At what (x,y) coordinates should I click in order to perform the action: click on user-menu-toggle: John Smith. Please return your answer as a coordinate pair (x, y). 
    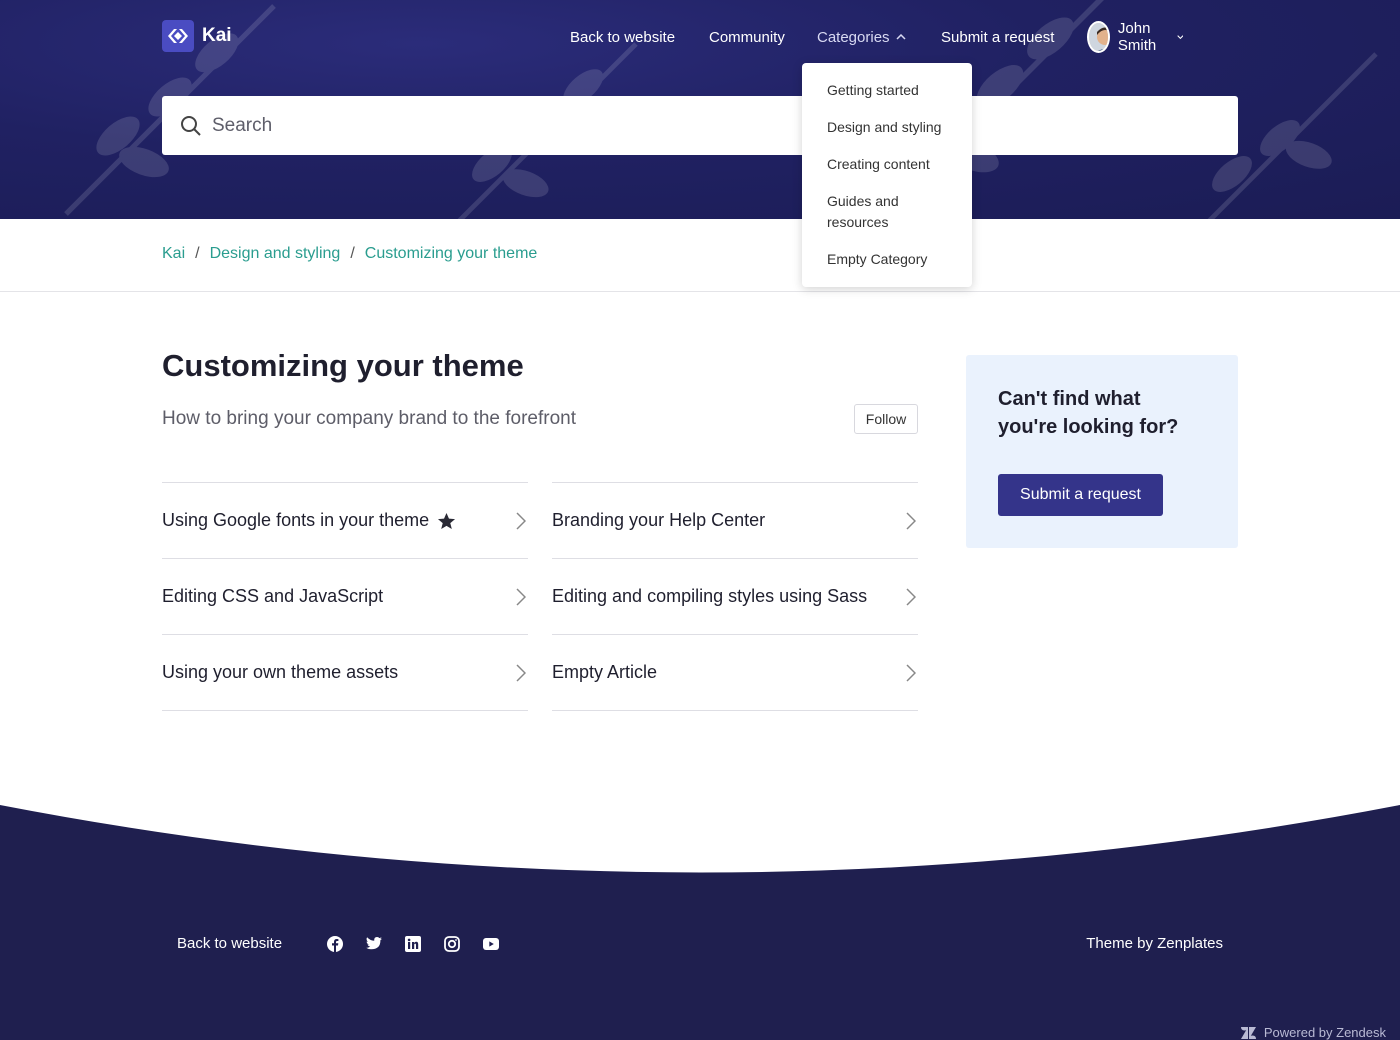
    Looking at the image, I should click on (1135, 37).